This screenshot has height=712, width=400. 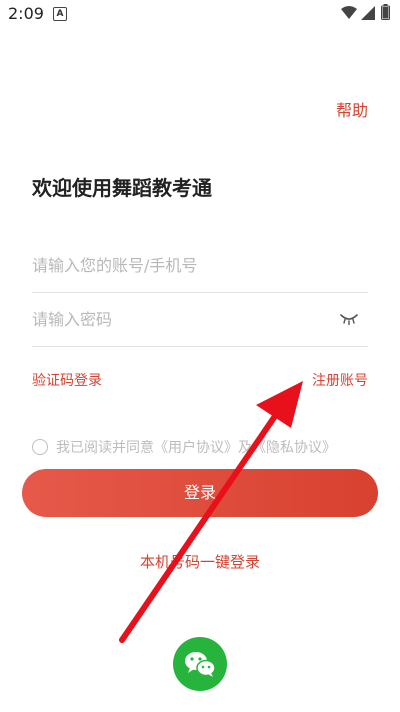 I want to click on notification-a-icon: A, so click(x=60, y=14).